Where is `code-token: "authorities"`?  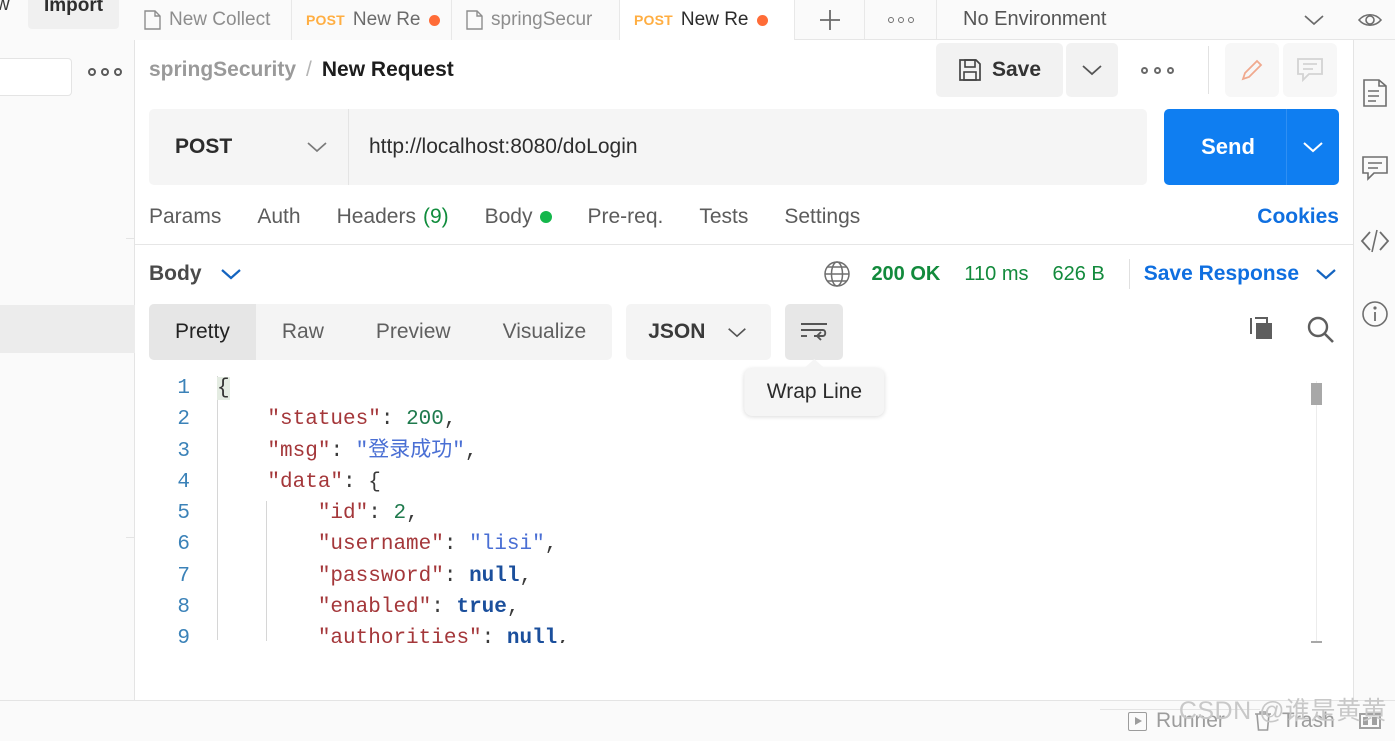
code-token: "authorities" is located at coordinates (399, 635).